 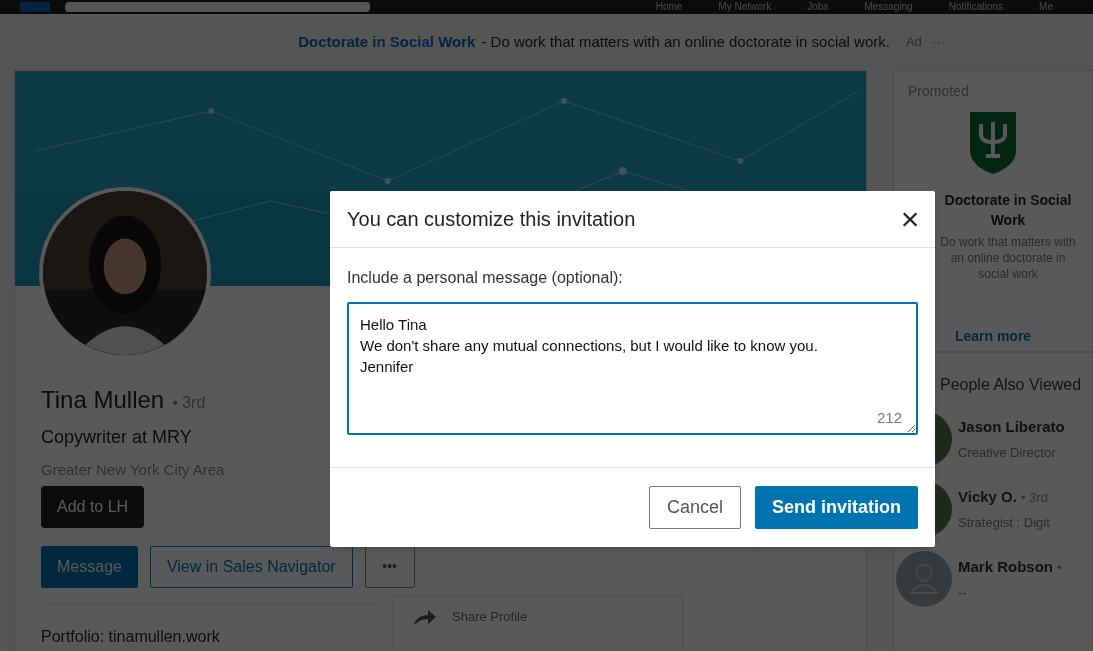 What do you see at coordinates (1005, 567) in the screenshot?
I see `person-name: Mark Robson` at bounding box center [1005, 567].